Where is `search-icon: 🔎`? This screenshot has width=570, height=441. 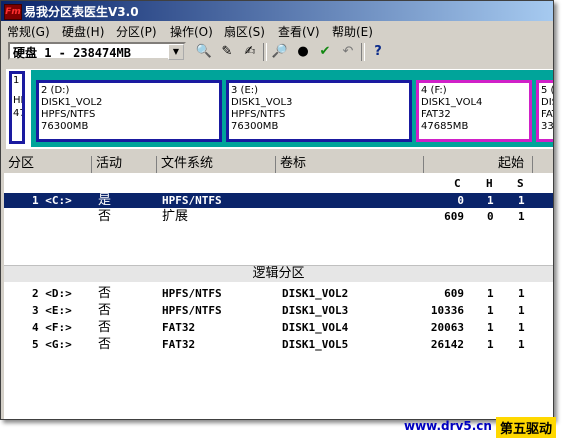 search-icon: 🔎 is located at coordinates (280, 52).